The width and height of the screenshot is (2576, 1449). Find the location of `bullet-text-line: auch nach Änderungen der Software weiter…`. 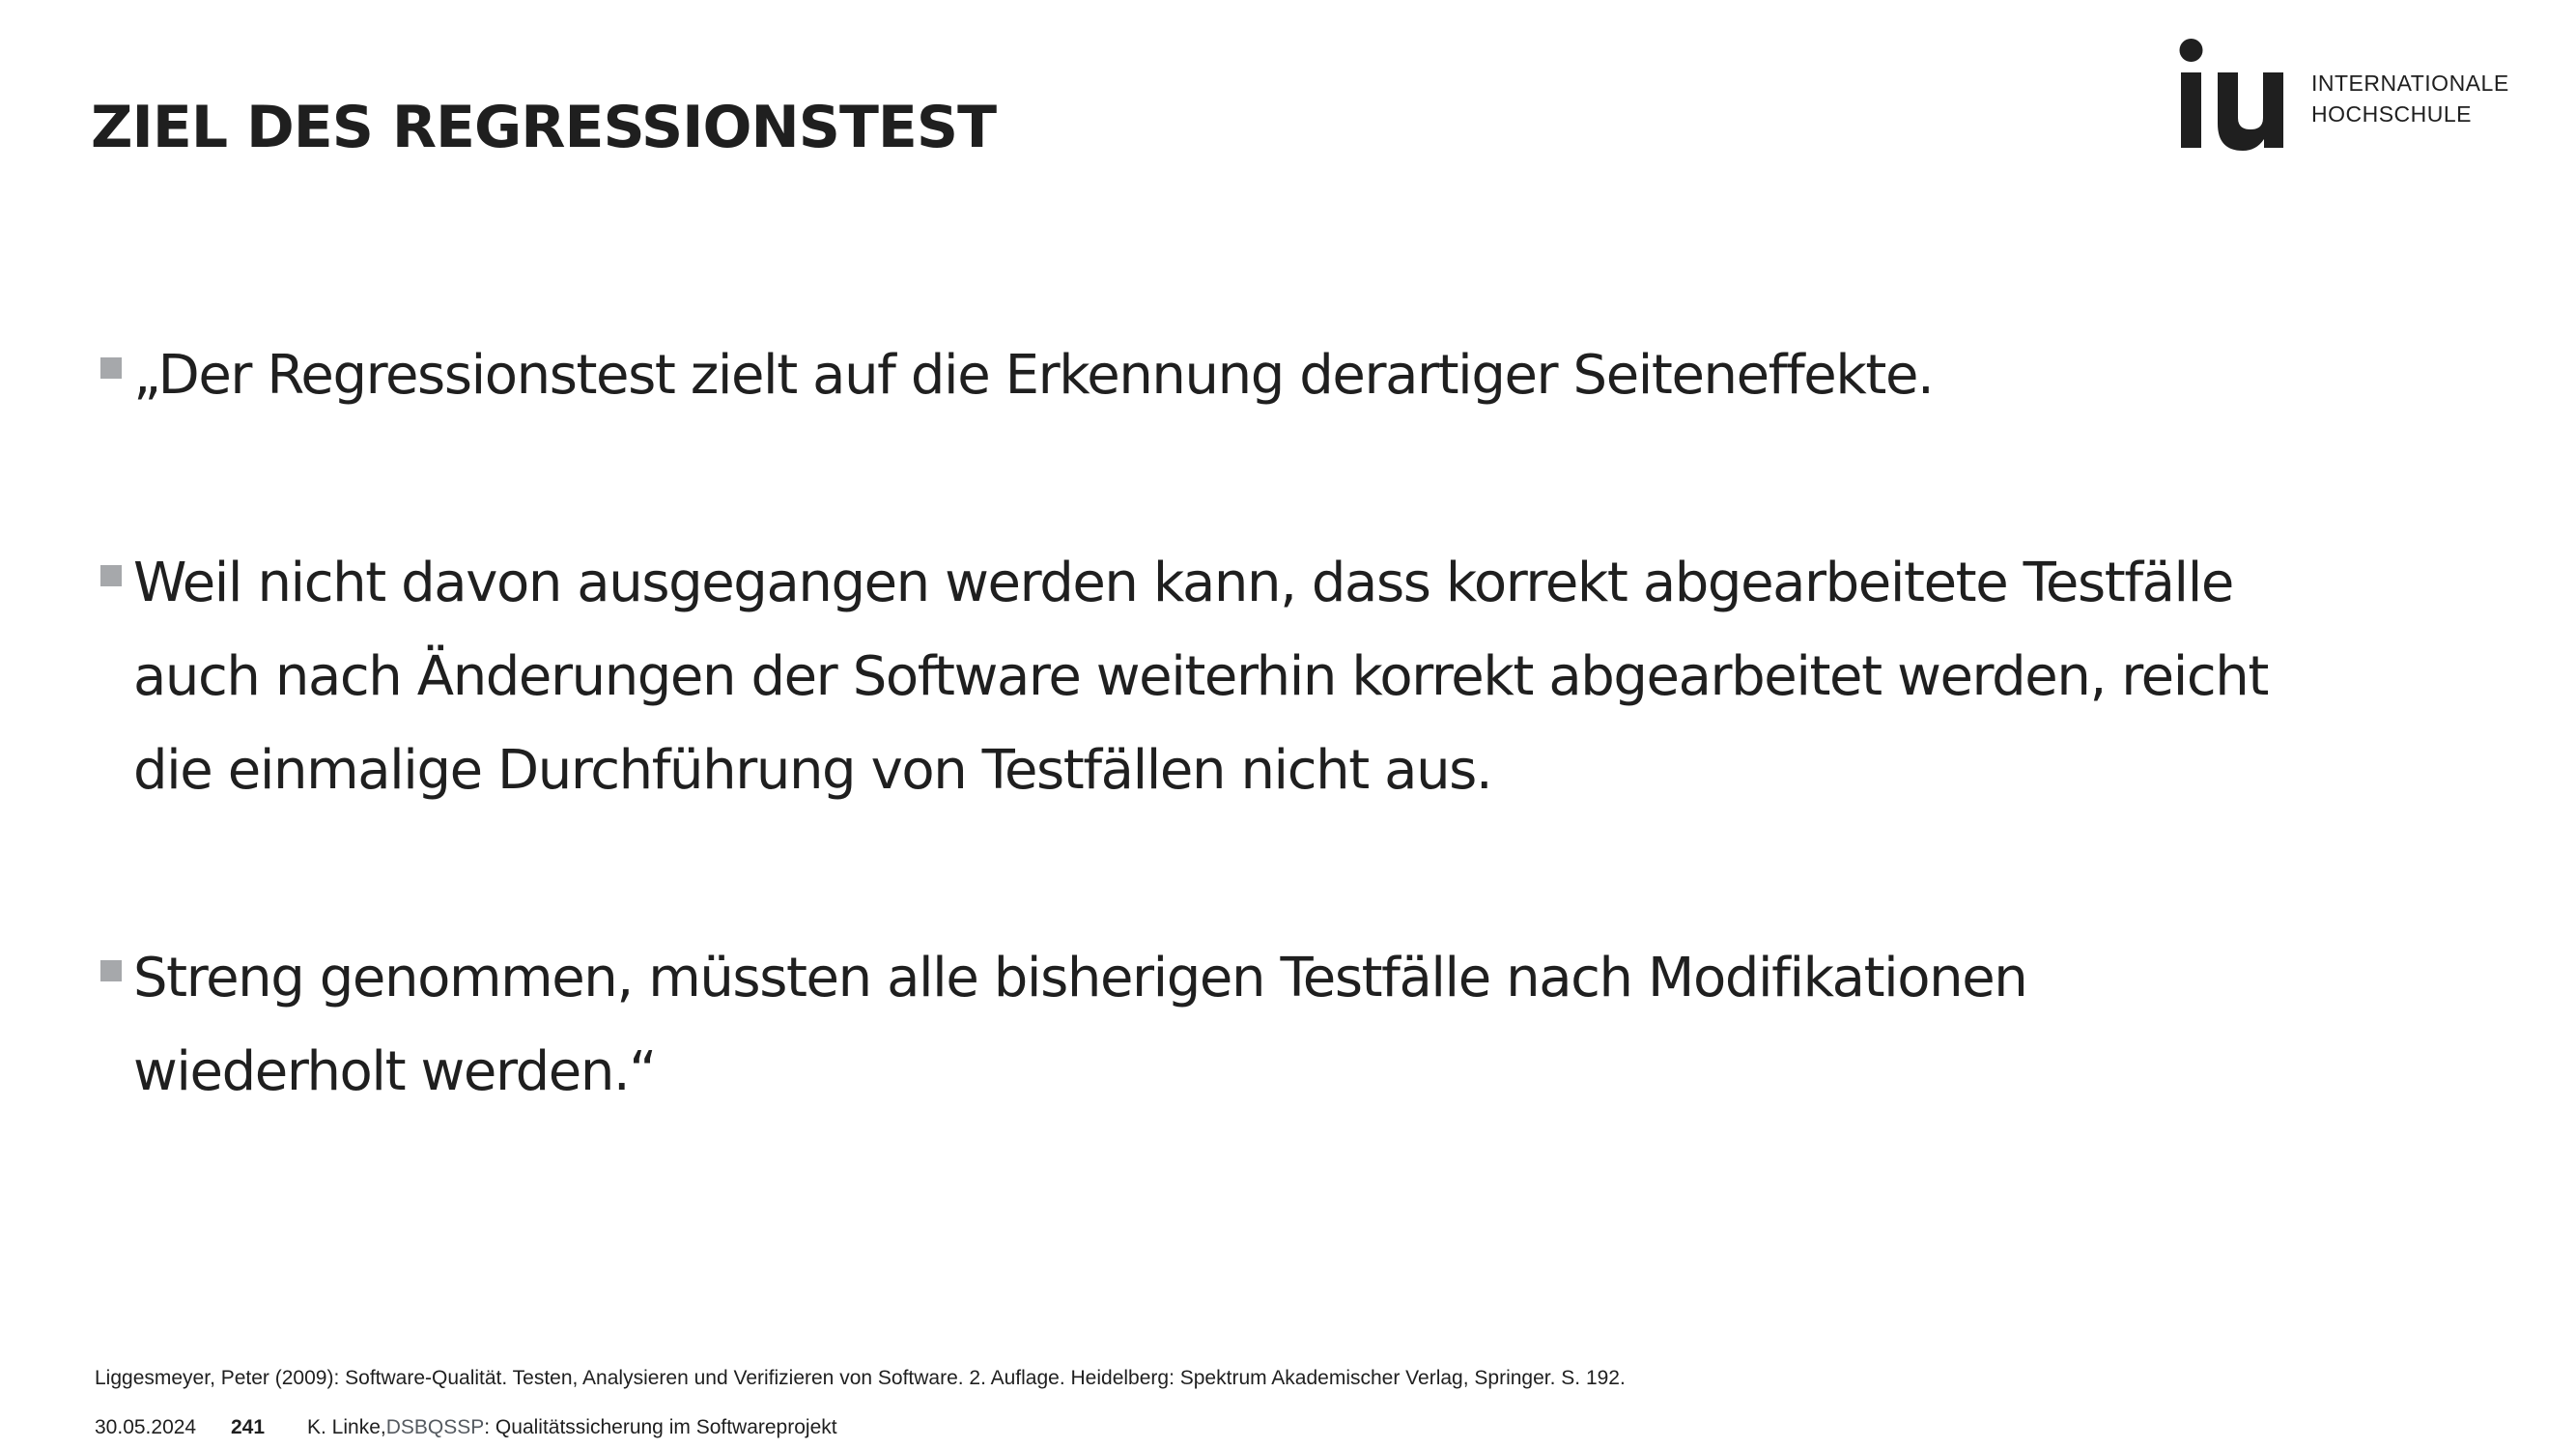

bullet-text-line: auch nach Änderungen der Software weiter… is located at coordinates (1201, 676).